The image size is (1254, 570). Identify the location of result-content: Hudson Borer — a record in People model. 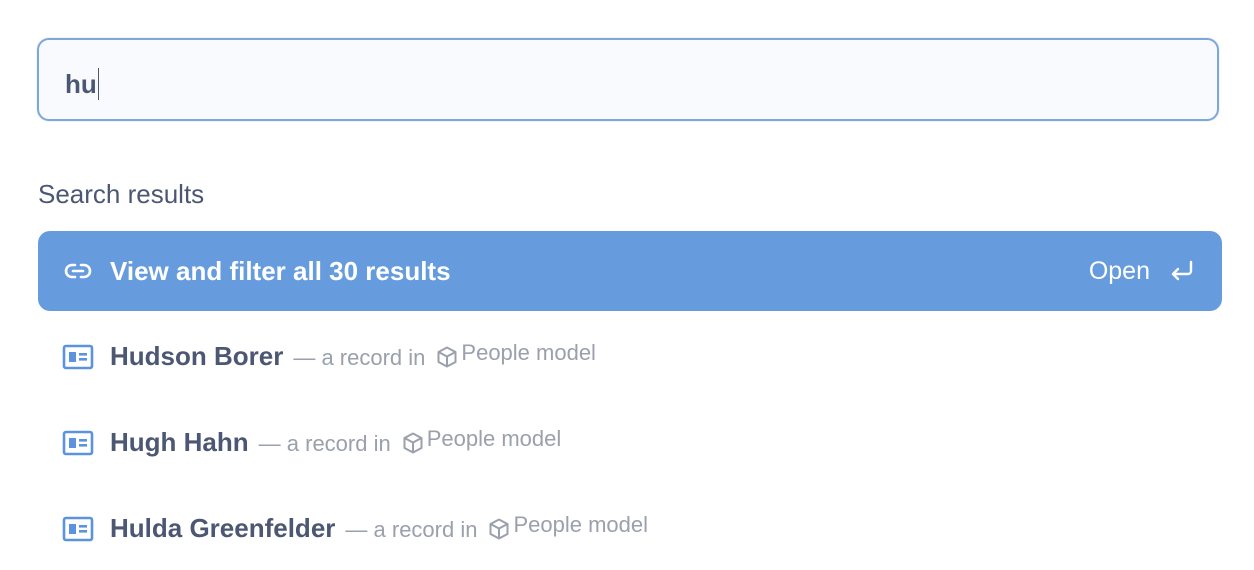
(353, 356).